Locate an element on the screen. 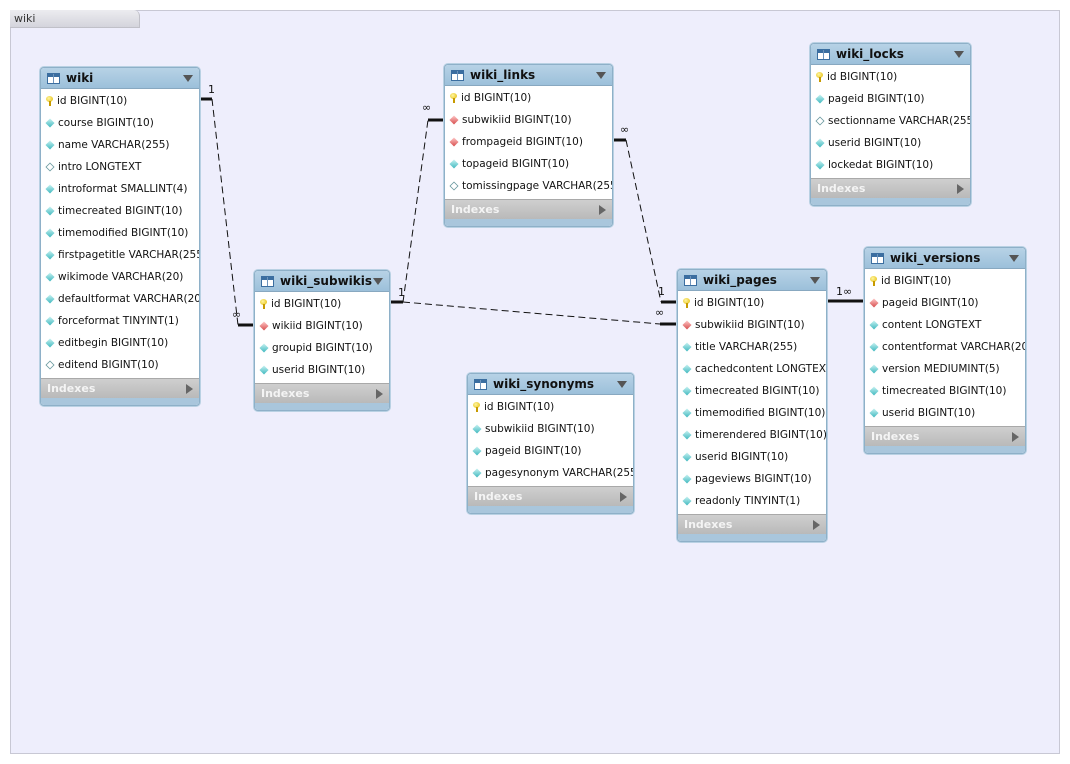 The width and height of the screenshot is (1070, 764). relationship-wiki-subwikis is located at coordinates (226, 212).